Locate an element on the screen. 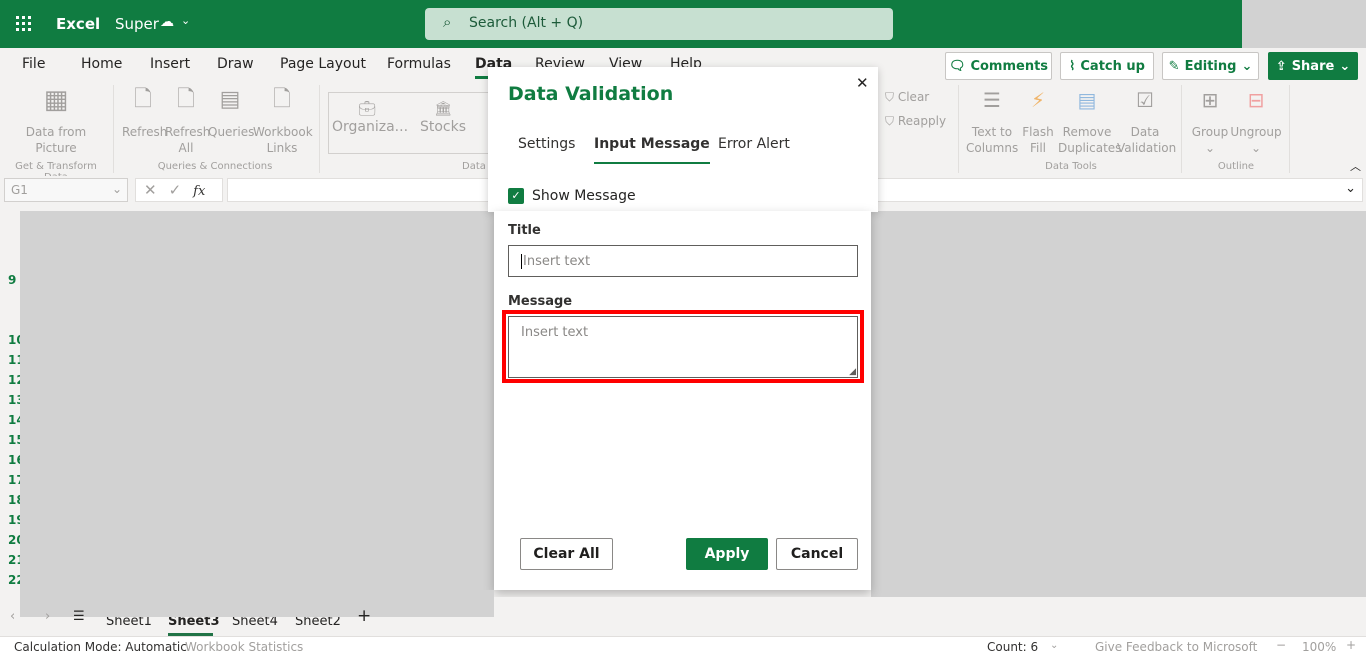  label: Links is located at coordinates (282, 148).